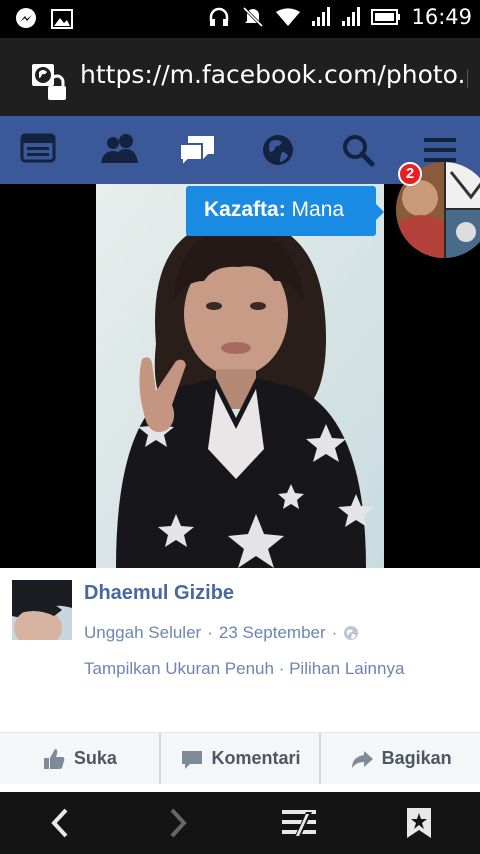 The height and width of the screenshot is (854, 480). Describe the element at coordinates (26, 18) in the screenshot. I see `messenger-icon` at that location.